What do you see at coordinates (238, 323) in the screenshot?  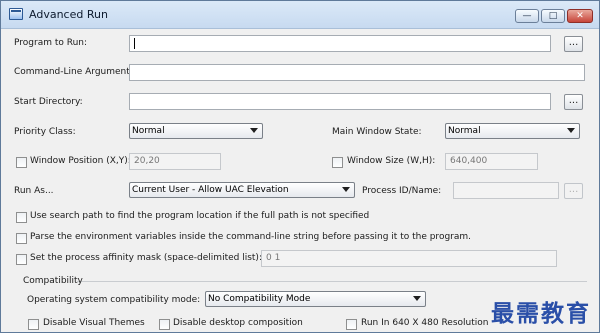 I see `disable-desktop-composition-label: Disable desktop composition` at bounding box center [238, 323].